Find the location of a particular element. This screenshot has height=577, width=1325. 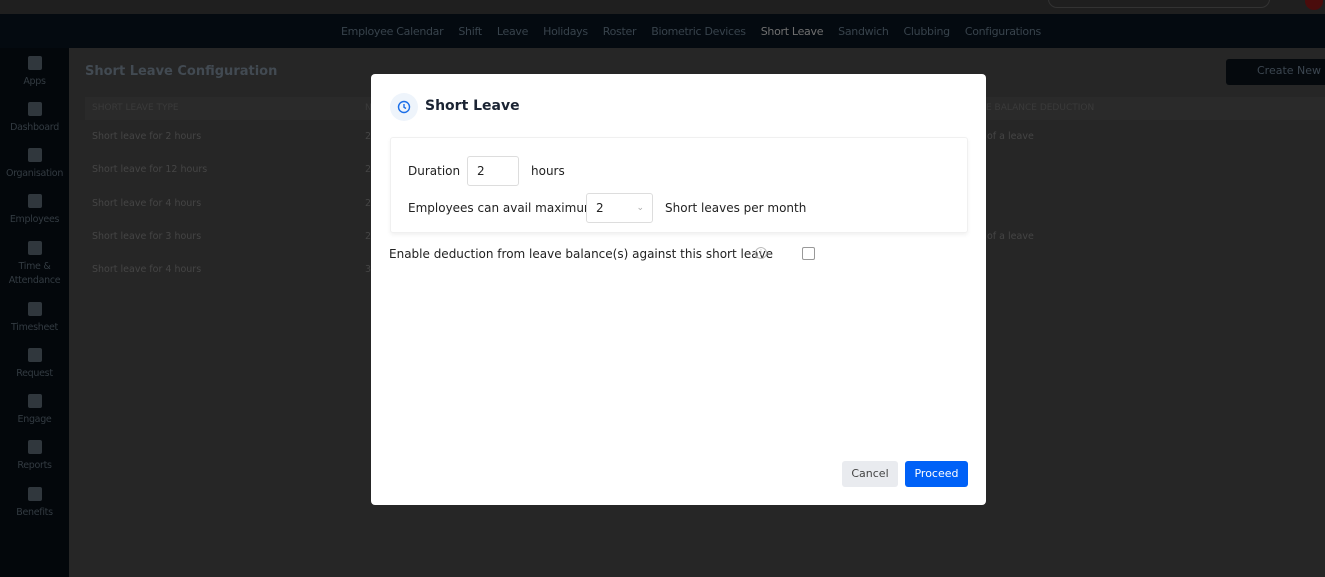

duration-input: 2 is located at coordinates (493, 171).